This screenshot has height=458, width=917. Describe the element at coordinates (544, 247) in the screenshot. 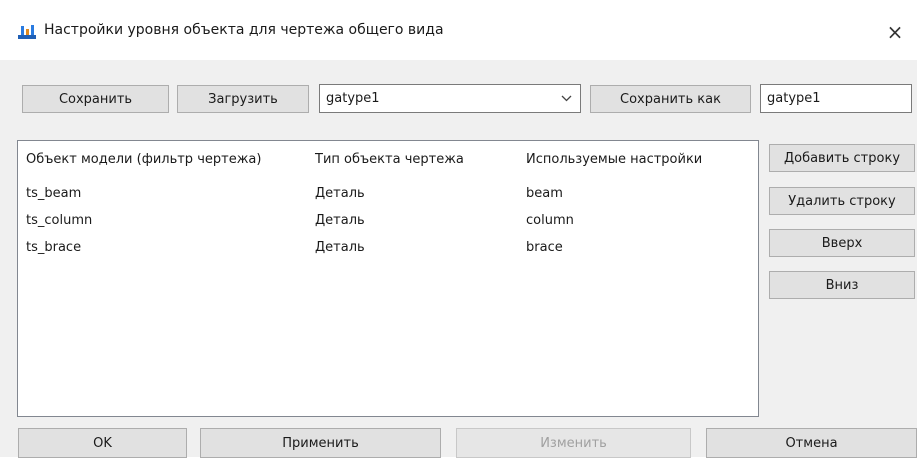

I see `table-cell: brace` at that location.